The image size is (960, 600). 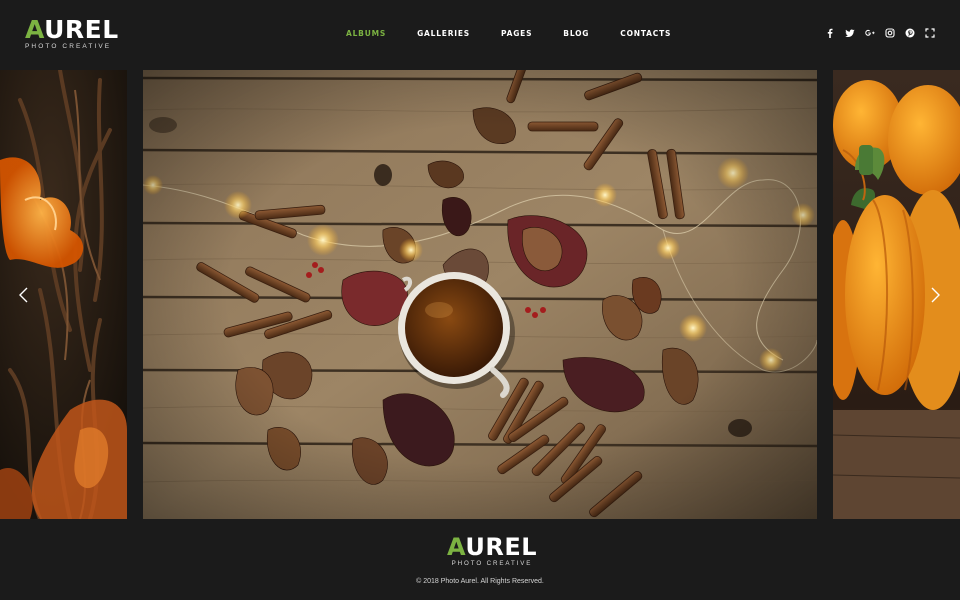 What do you see at coordinates (35, 29) in the screenshot?
I see `logo-accent-letter: A` at bounding box center [35, 29].